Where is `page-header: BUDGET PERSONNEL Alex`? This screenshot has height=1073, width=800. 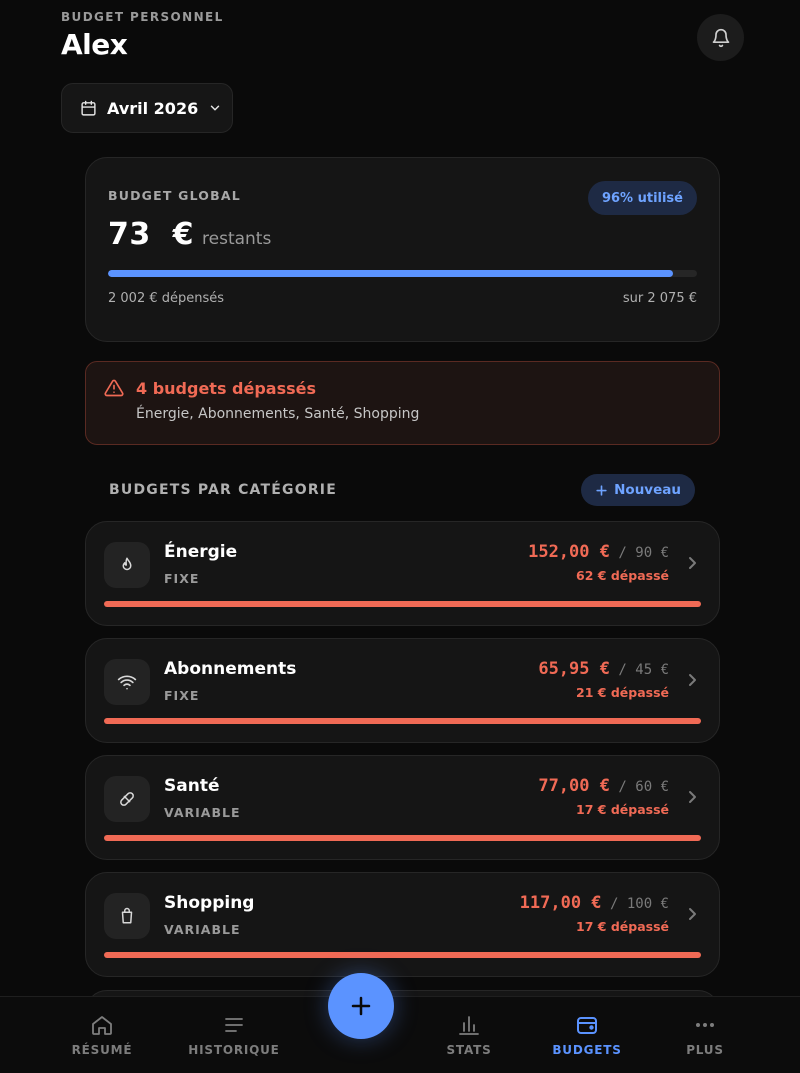 page-header: BUDGET PERSONNEL Alex is located at coordinates (142, 35).